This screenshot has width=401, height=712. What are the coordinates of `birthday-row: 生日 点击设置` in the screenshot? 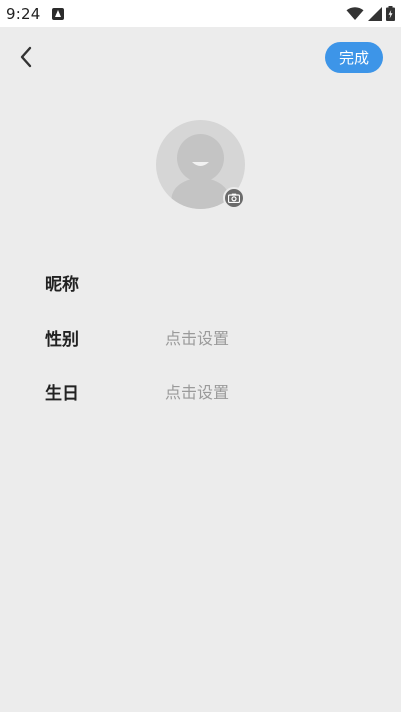 It's located at (200, 389).